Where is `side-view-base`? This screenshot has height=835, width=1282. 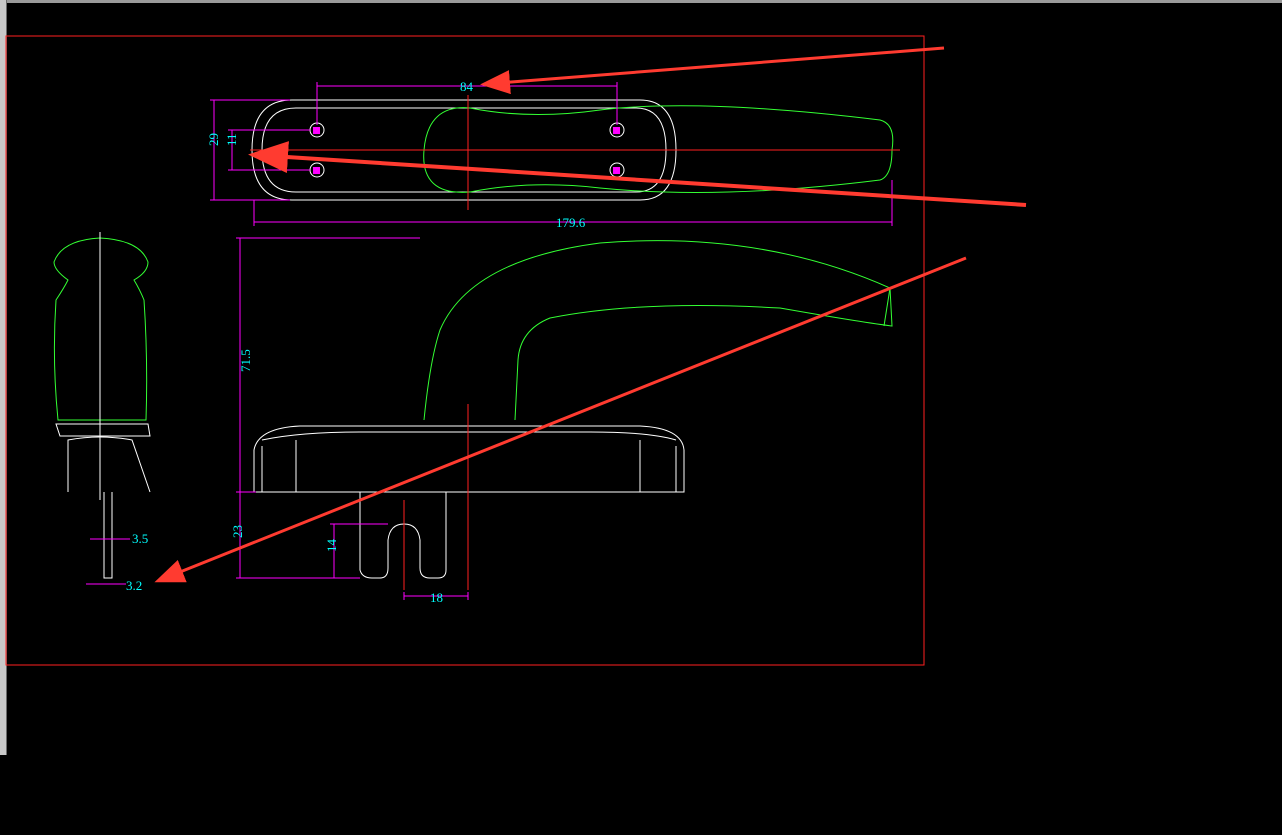 side-view-base is located at coordinates (103, 430).